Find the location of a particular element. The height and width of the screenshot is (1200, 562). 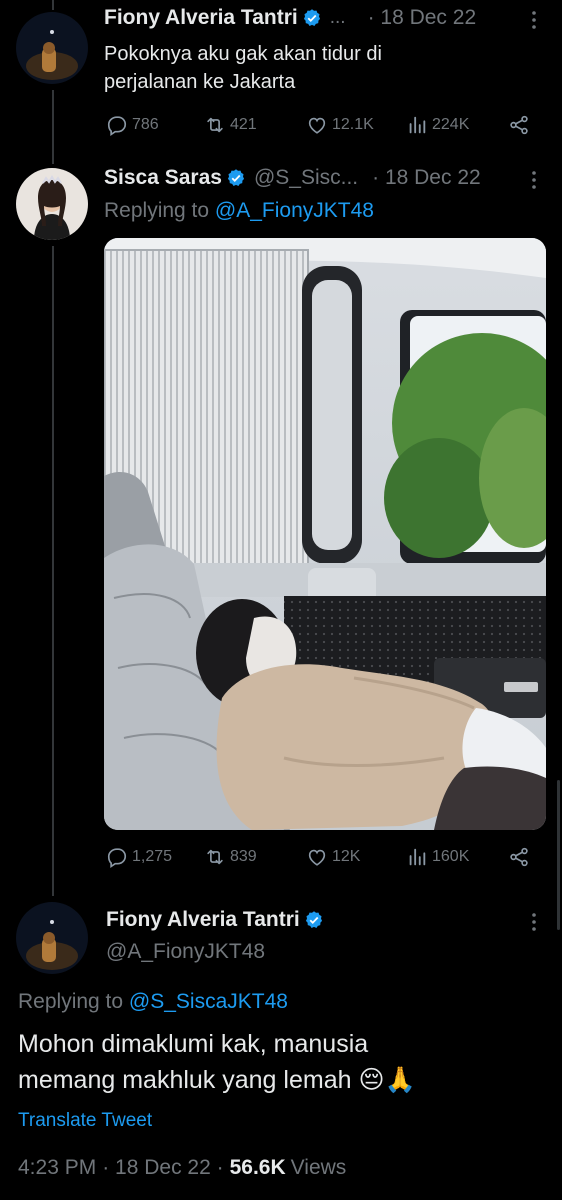

translate-tweet-link: Translate Tweet is located at coordinates (85, 1121).